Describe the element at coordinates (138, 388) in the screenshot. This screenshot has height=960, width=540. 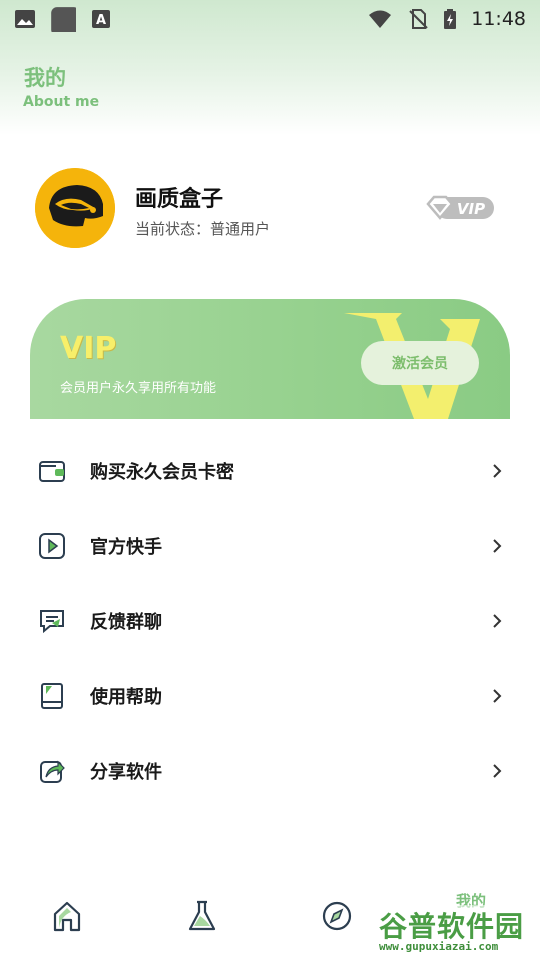
I see `vip-description: 会员用户永久享用所有功能` at that location.